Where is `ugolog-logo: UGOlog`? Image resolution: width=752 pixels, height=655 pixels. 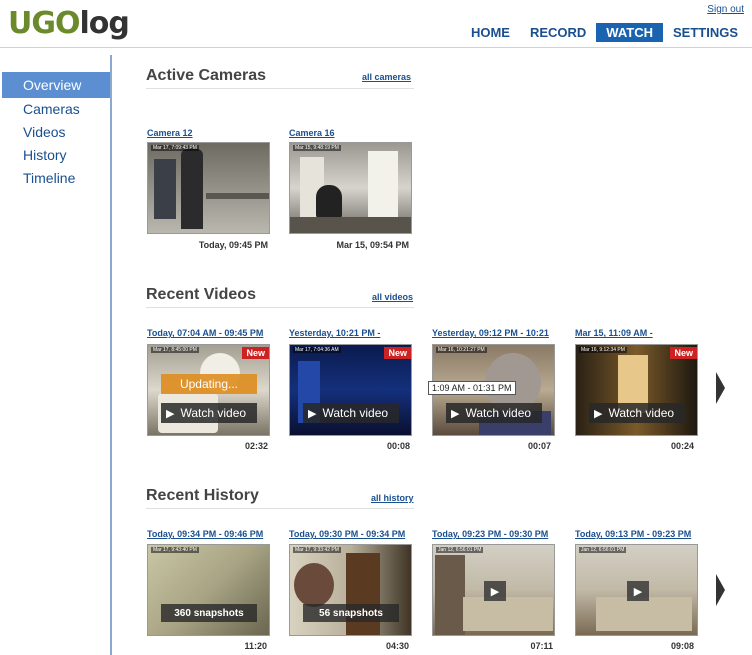
ugolog-logo: UGOlog is located at coordinates (69, 23).